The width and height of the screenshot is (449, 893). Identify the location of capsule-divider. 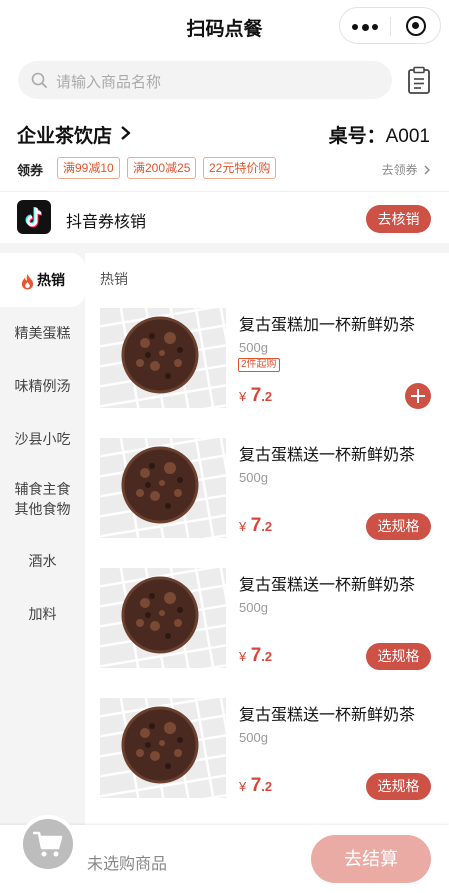
(390, 26).